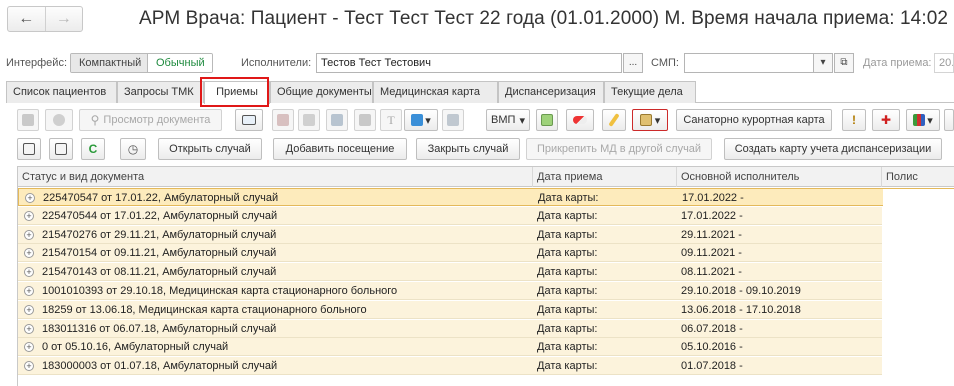 The image size is (954, 386). What do you see at coordinates (93, 149) in the screenshot?
I see `refresh-icon: C` at bounding box center [93, 149].